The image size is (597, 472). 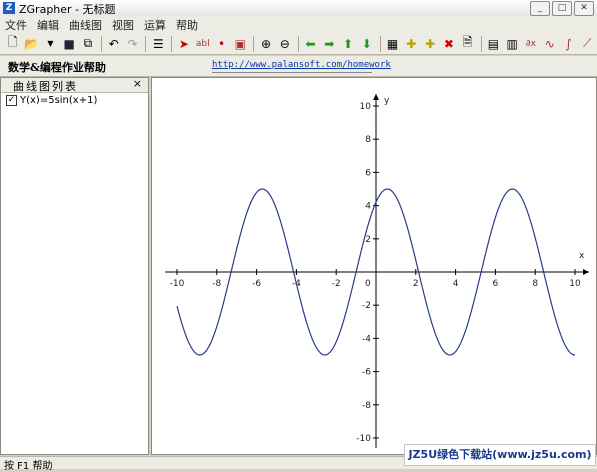 What do you see at coordinates (366, 339) in the screenshot?
I see `y-tick-label: -4` at bounding box center [366, 339].